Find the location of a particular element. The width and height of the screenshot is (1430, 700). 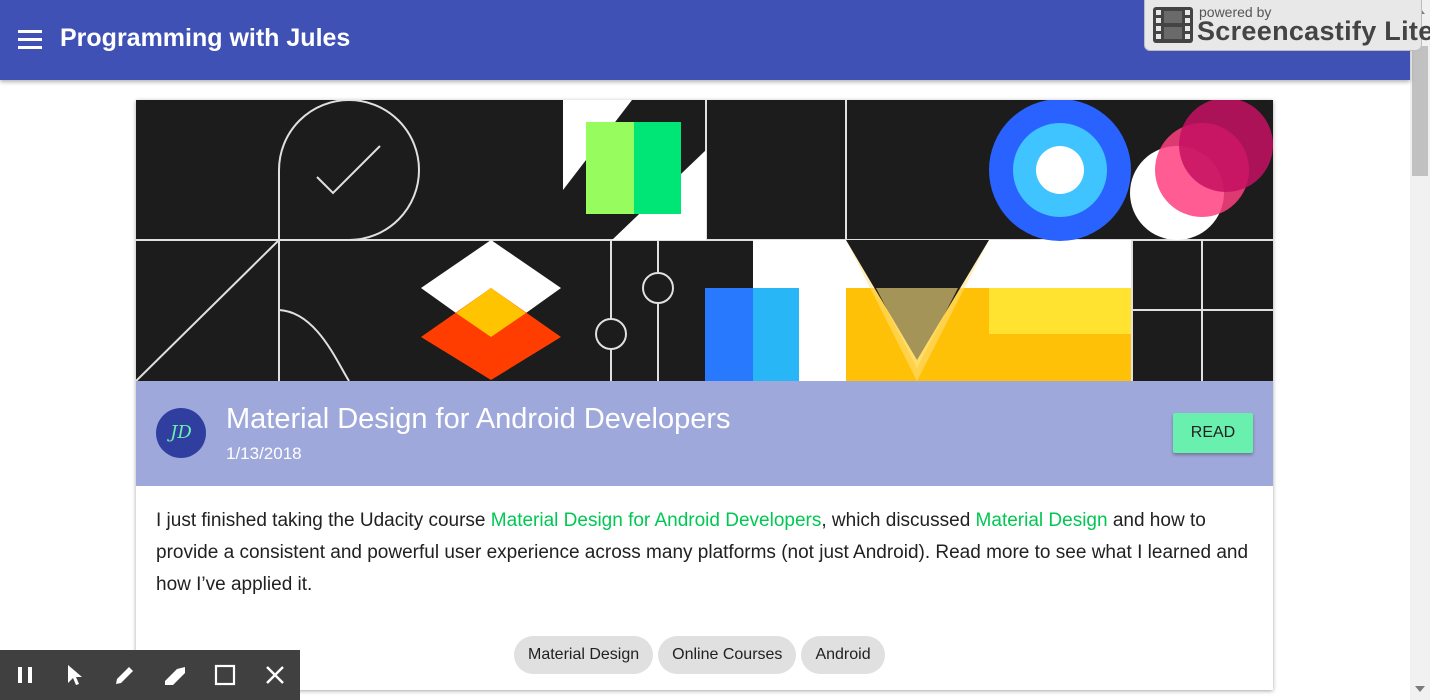

menu-icon is located at coordinates (30, 40).